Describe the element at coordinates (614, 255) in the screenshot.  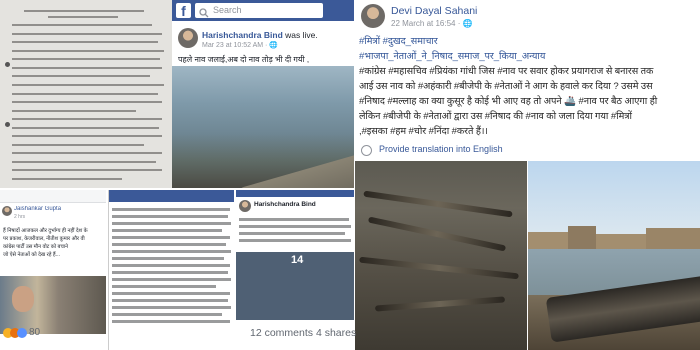
I see `ghat-river-photo` at that location.